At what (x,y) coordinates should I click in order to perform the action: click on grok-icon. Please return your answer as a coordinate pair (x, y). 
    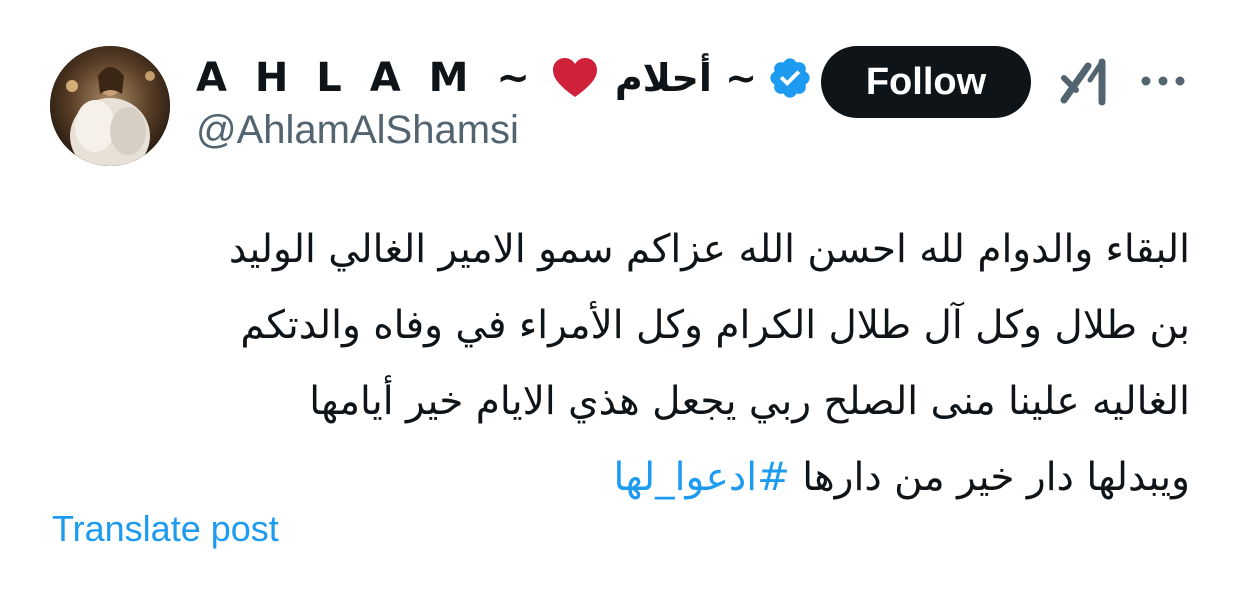
    Looking at the image, I should click on (1084, 82).